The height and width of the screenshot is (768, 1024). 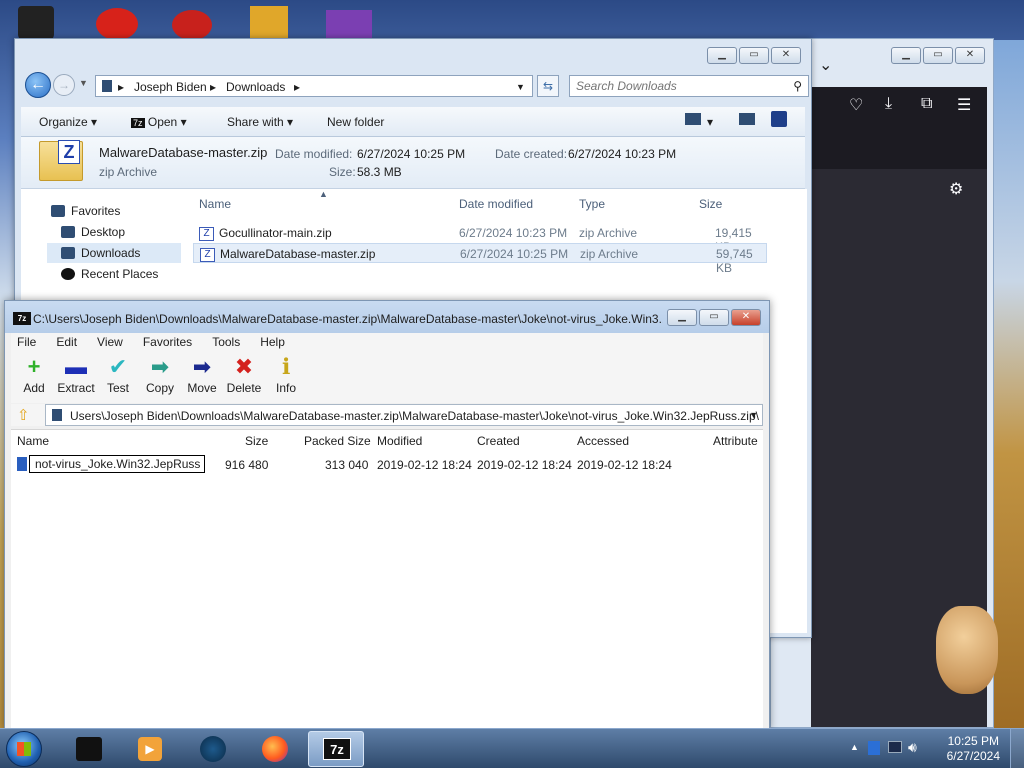 What do you see at coordinates (753, 415) in the screenshot?
I see `path-dropdown-icon: ▼` at bounding box center [753, 415].